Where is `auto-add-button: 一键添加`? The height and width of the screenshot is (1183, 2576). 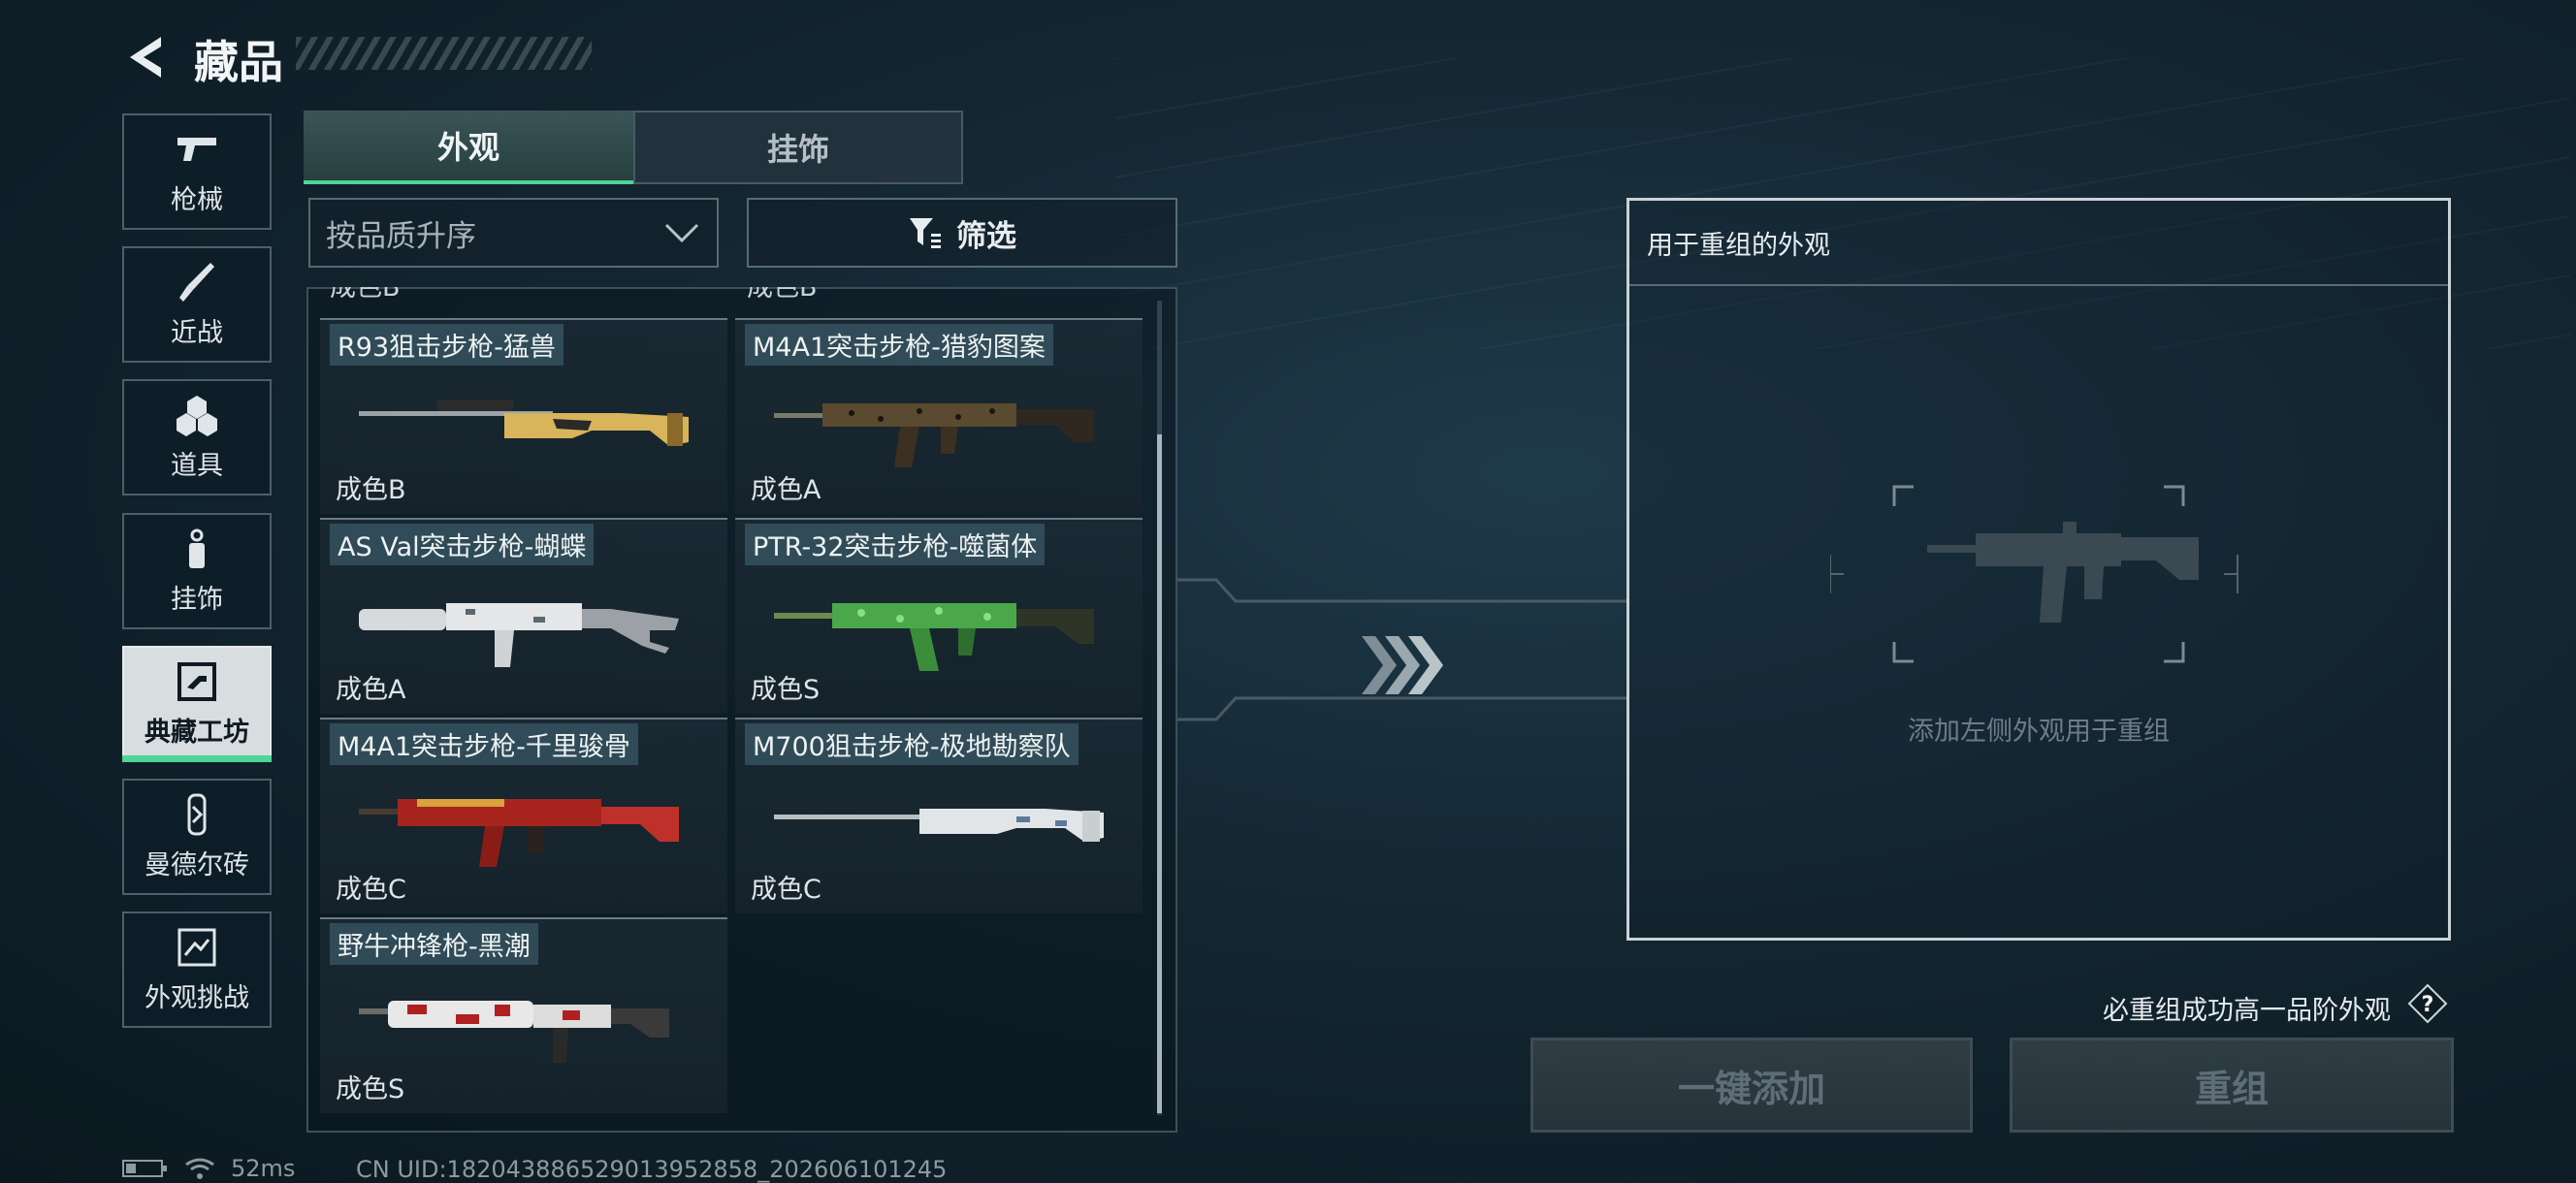
auto-add-button: 一键添加 is located at coordinates (1751, 1085).